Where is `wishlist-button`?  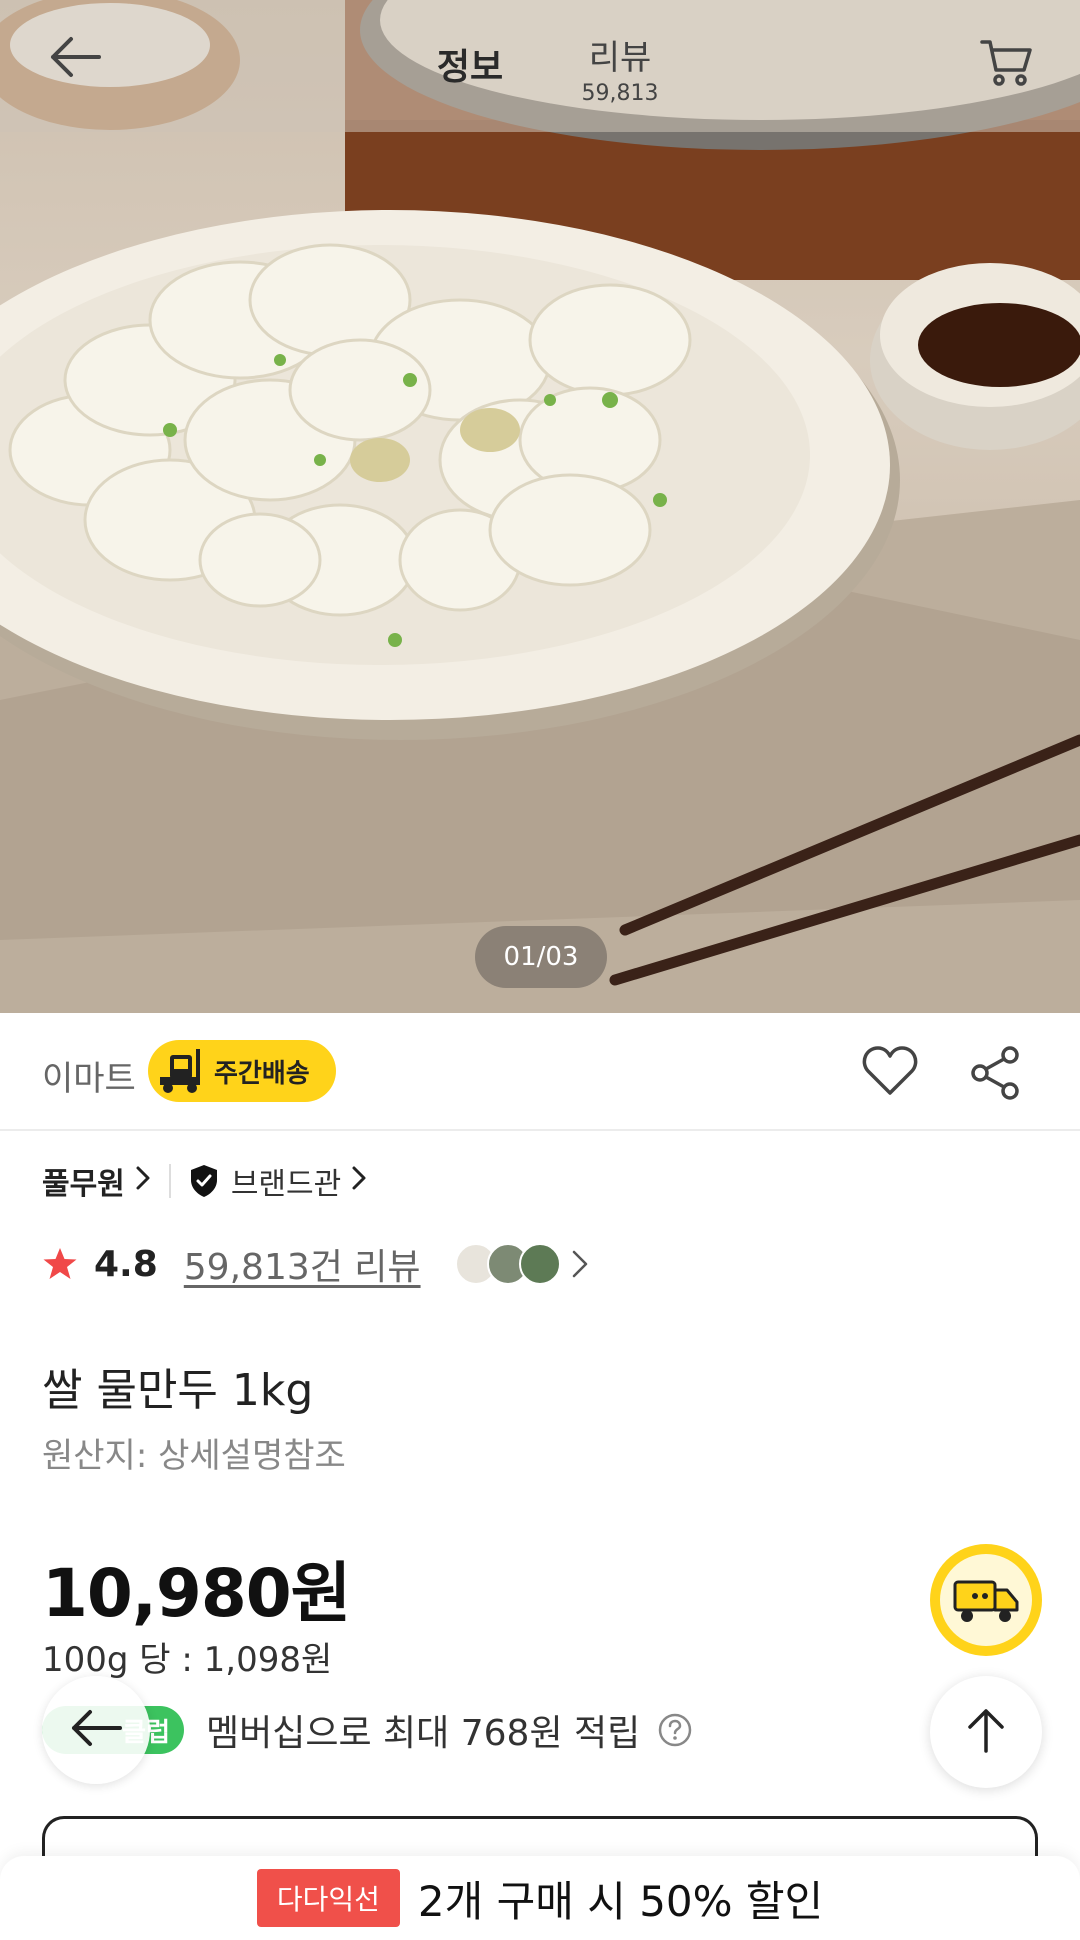 wishlist-button is located at coordinates (890, 1073).